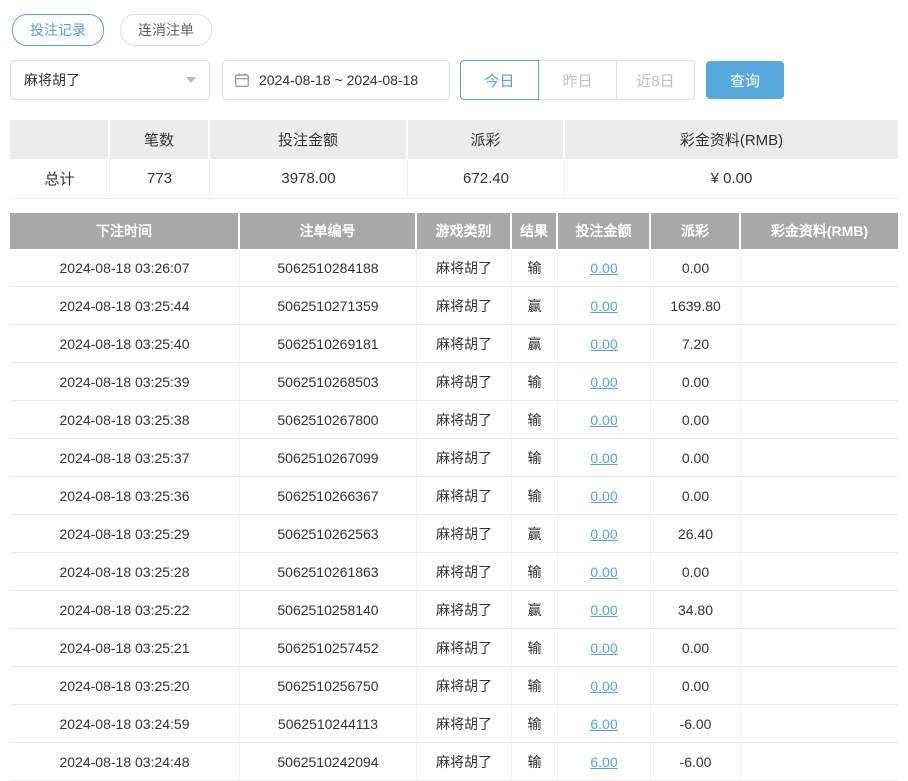 Image resolution: width=908 pixels, height=781 pixels. I want to click on header-bet-amount: 投注金额, so click(604, 231).